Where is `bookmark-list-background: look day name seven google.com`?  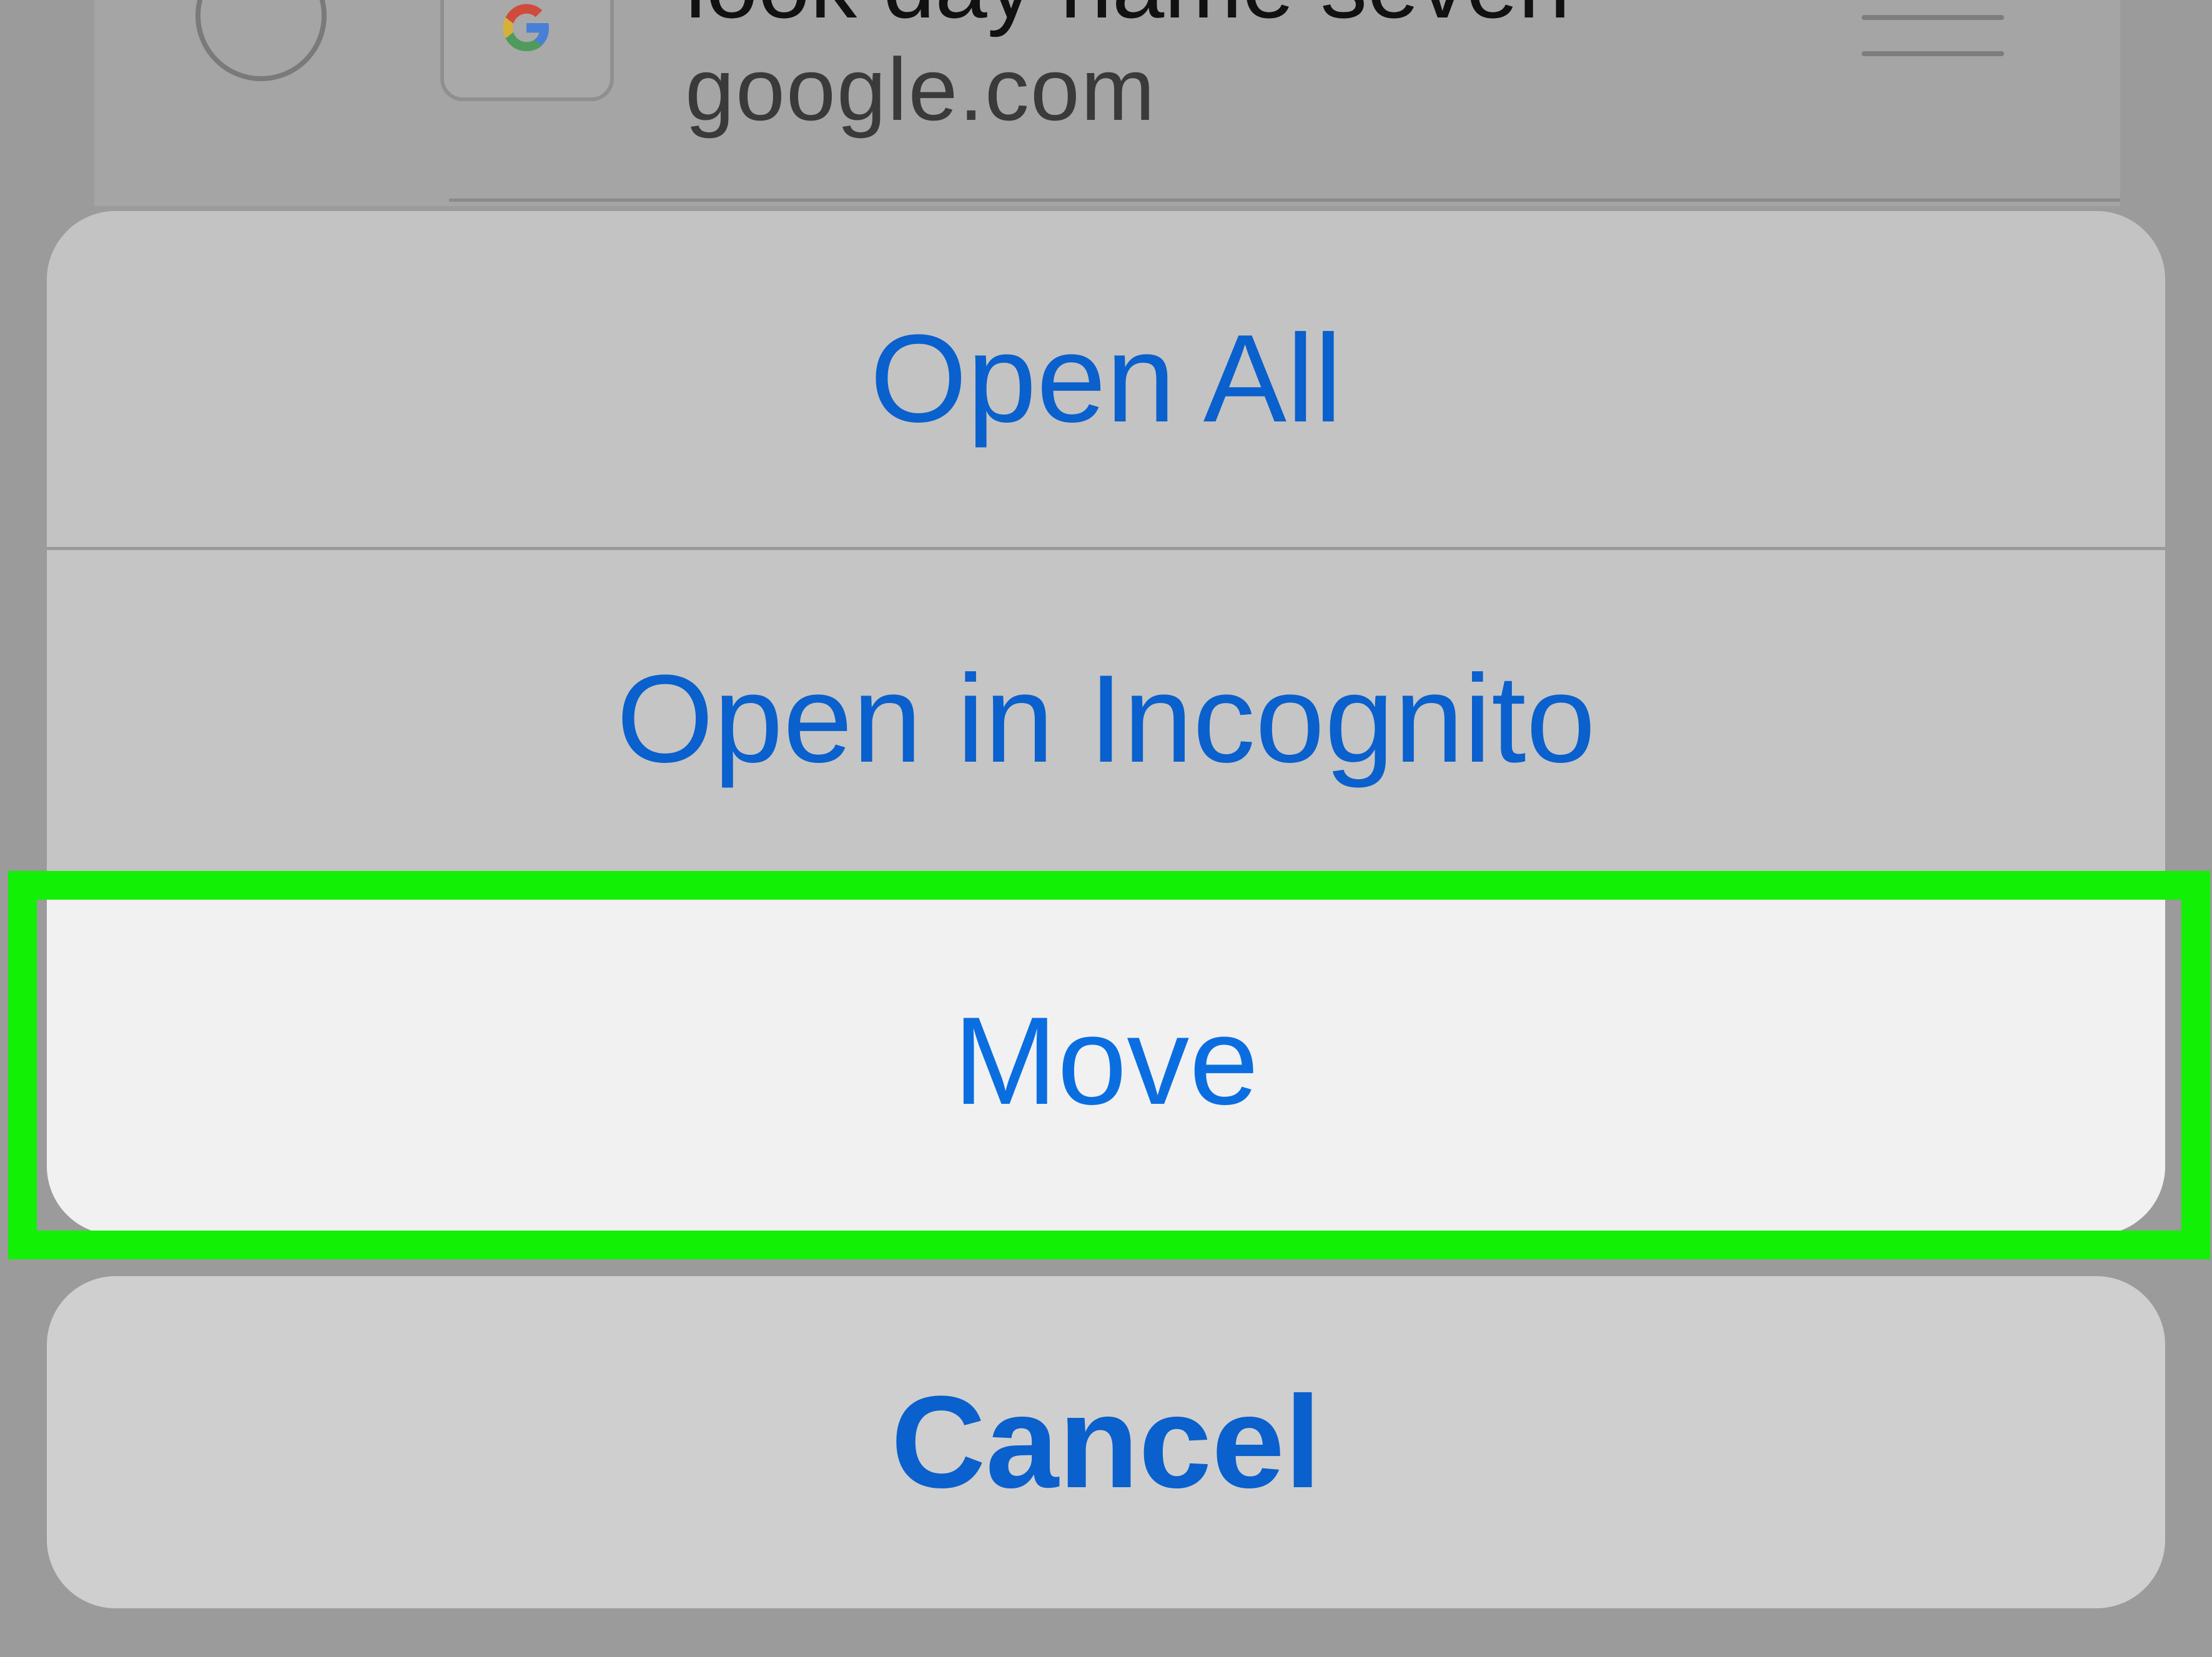 bookmark-list-background: look day name seven google.com is located at coordinates (1107, 103).